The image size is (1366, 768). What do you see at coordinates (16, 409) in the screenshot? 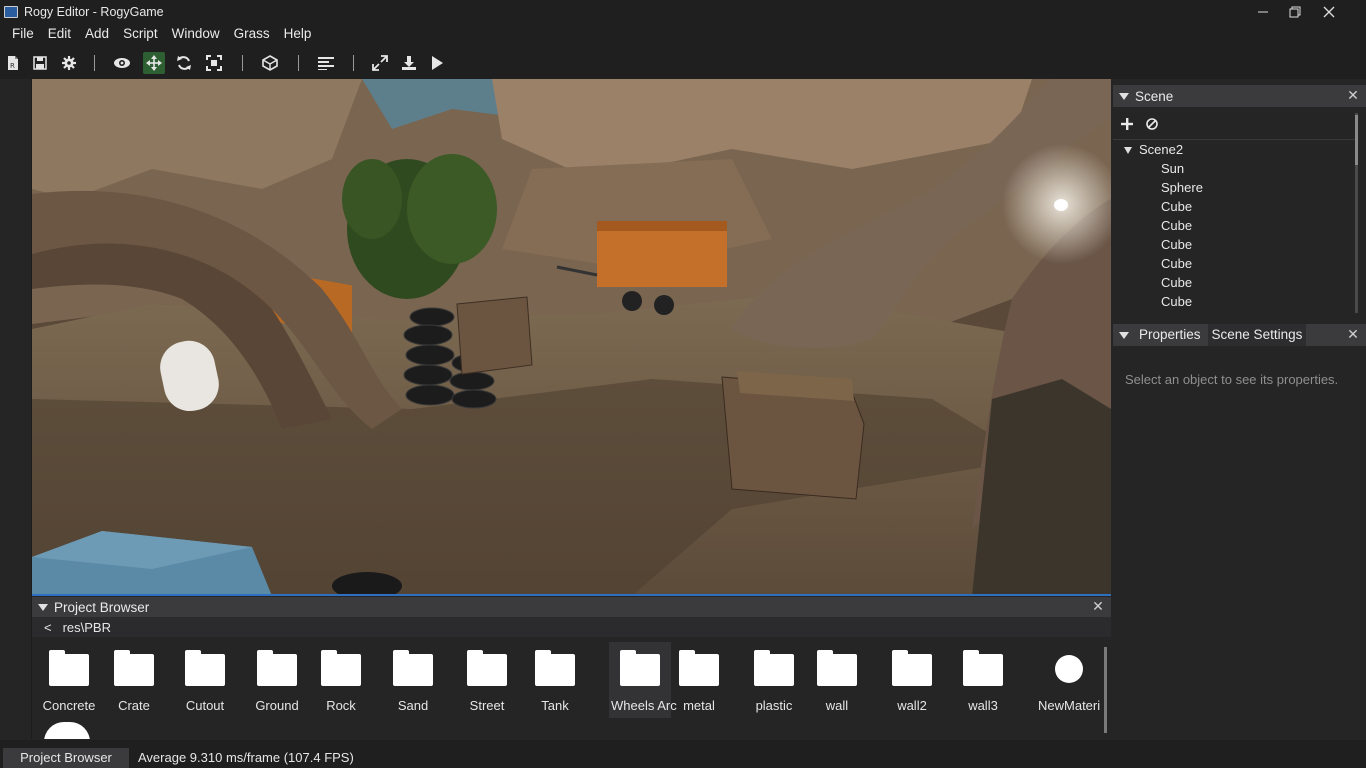
I see `left-dock-strip` at bounding box center [16, 409].